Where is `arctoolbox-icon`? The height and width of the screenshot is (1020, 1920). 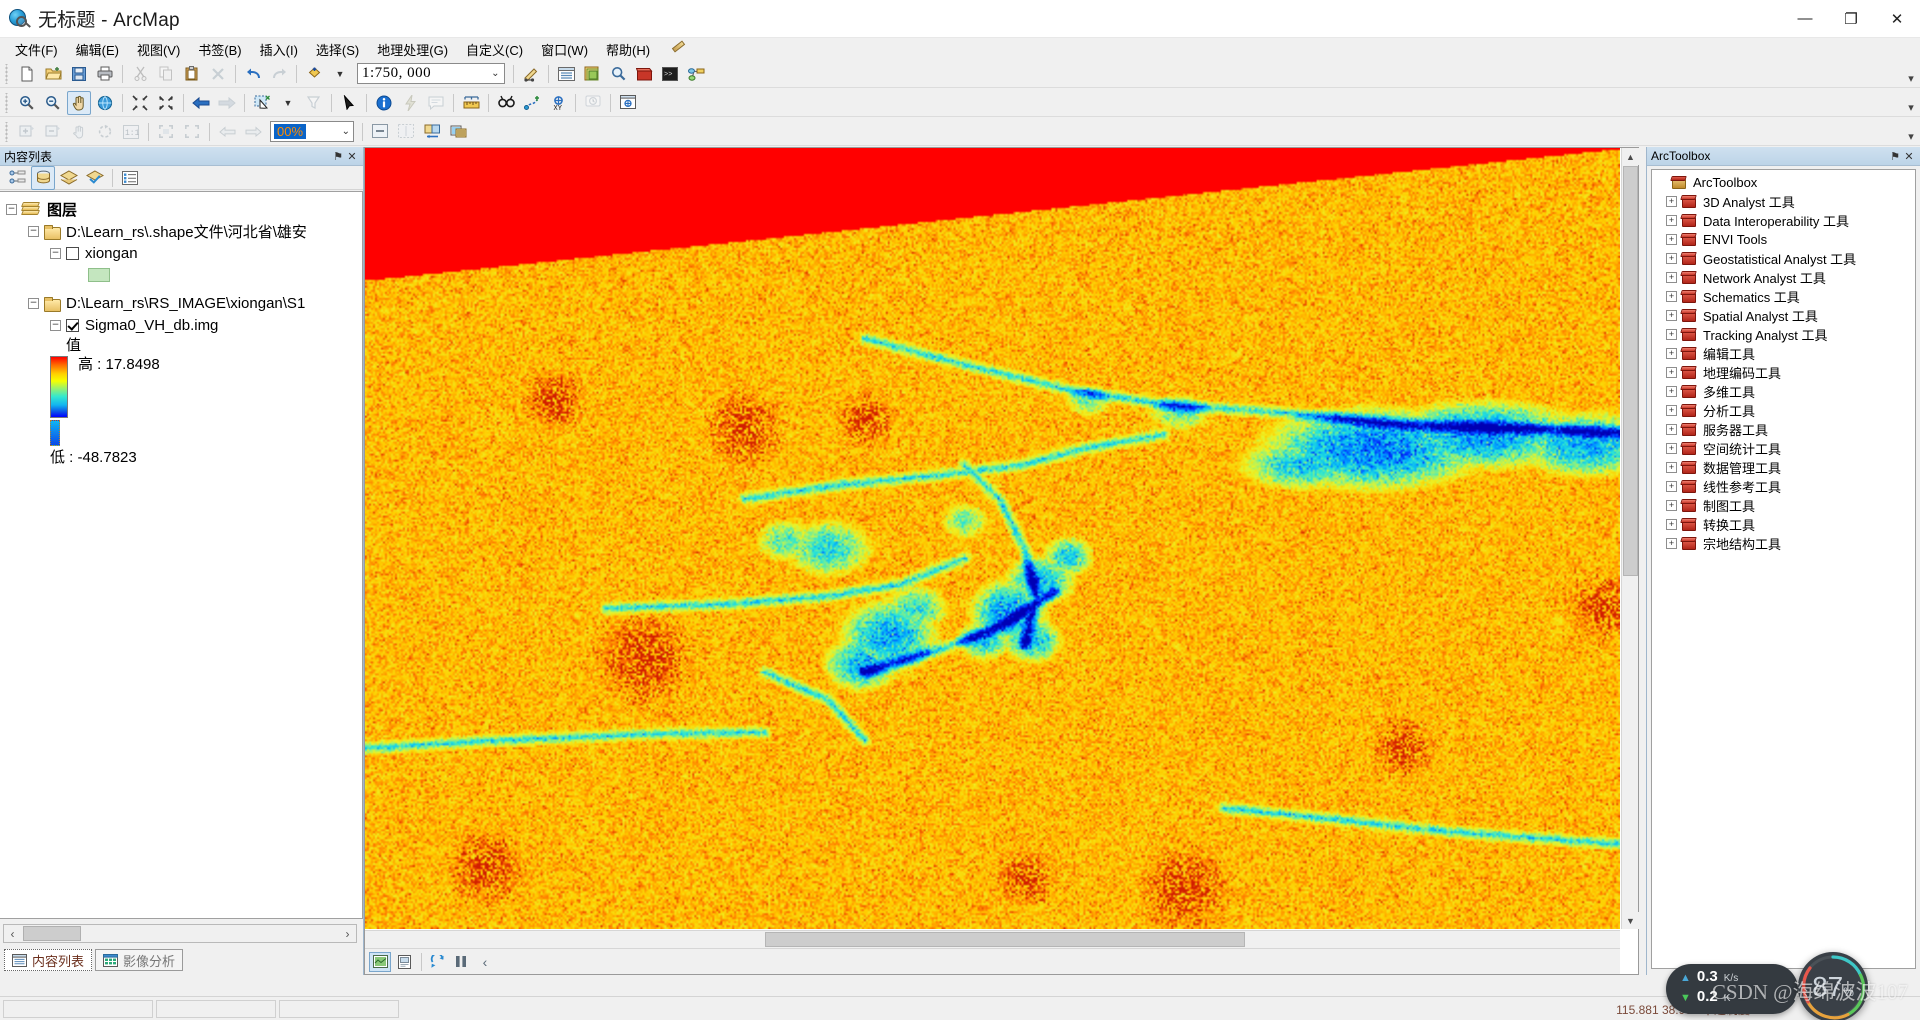
arctoolbox-icon is located at coordinates (644, 74).